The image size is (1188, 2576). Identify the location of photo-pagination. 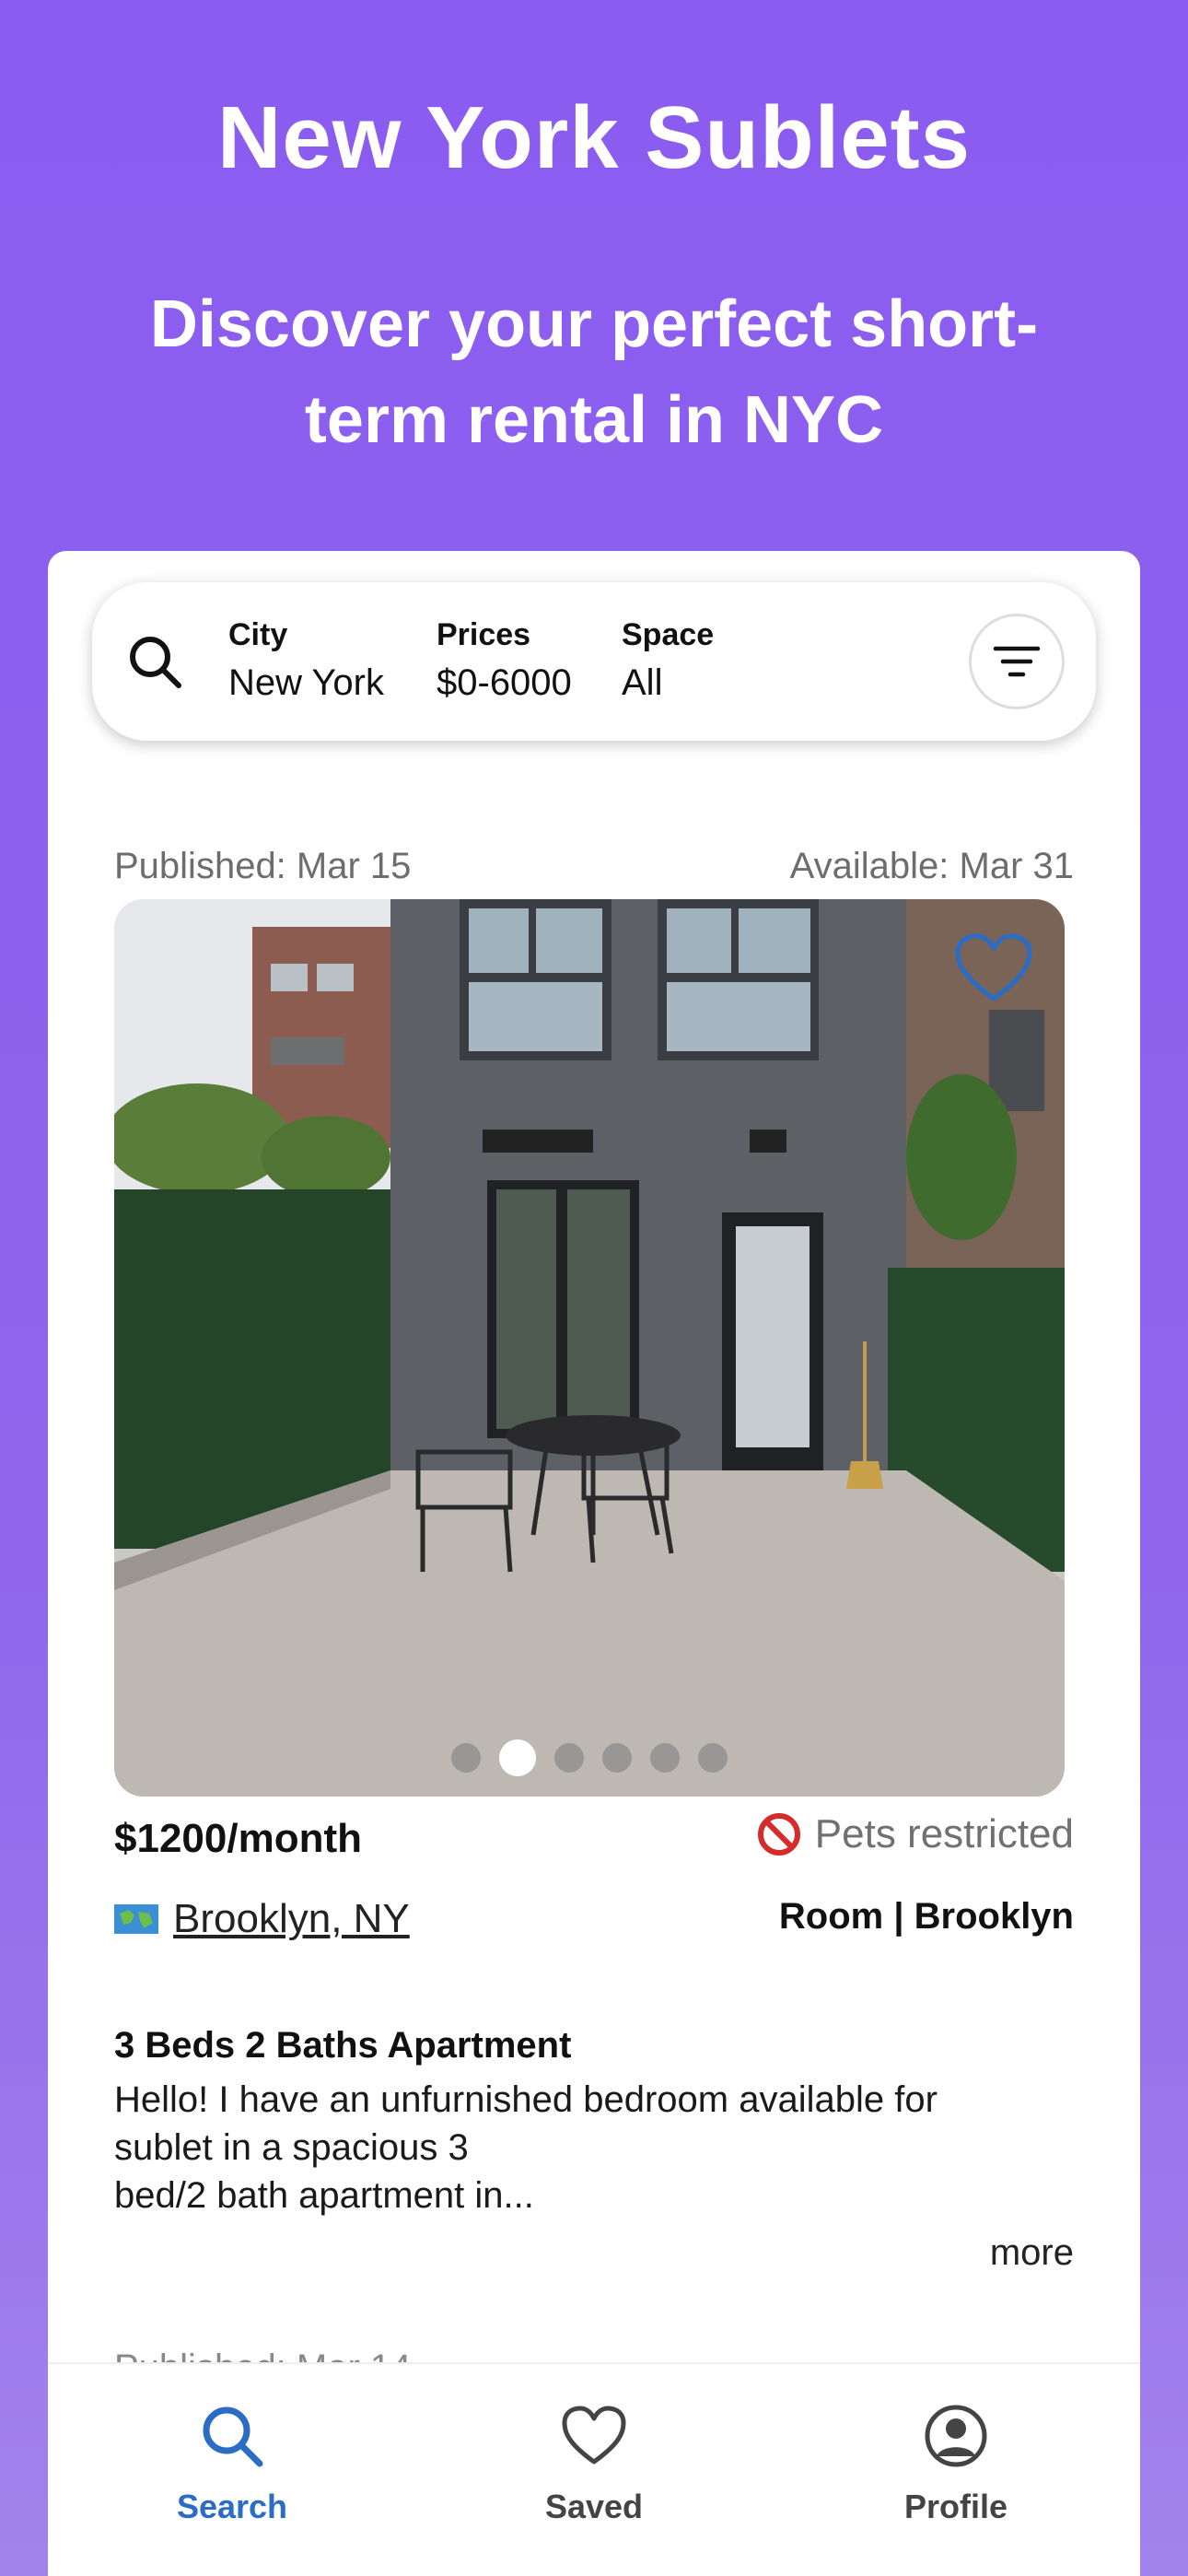
(589, 1757).